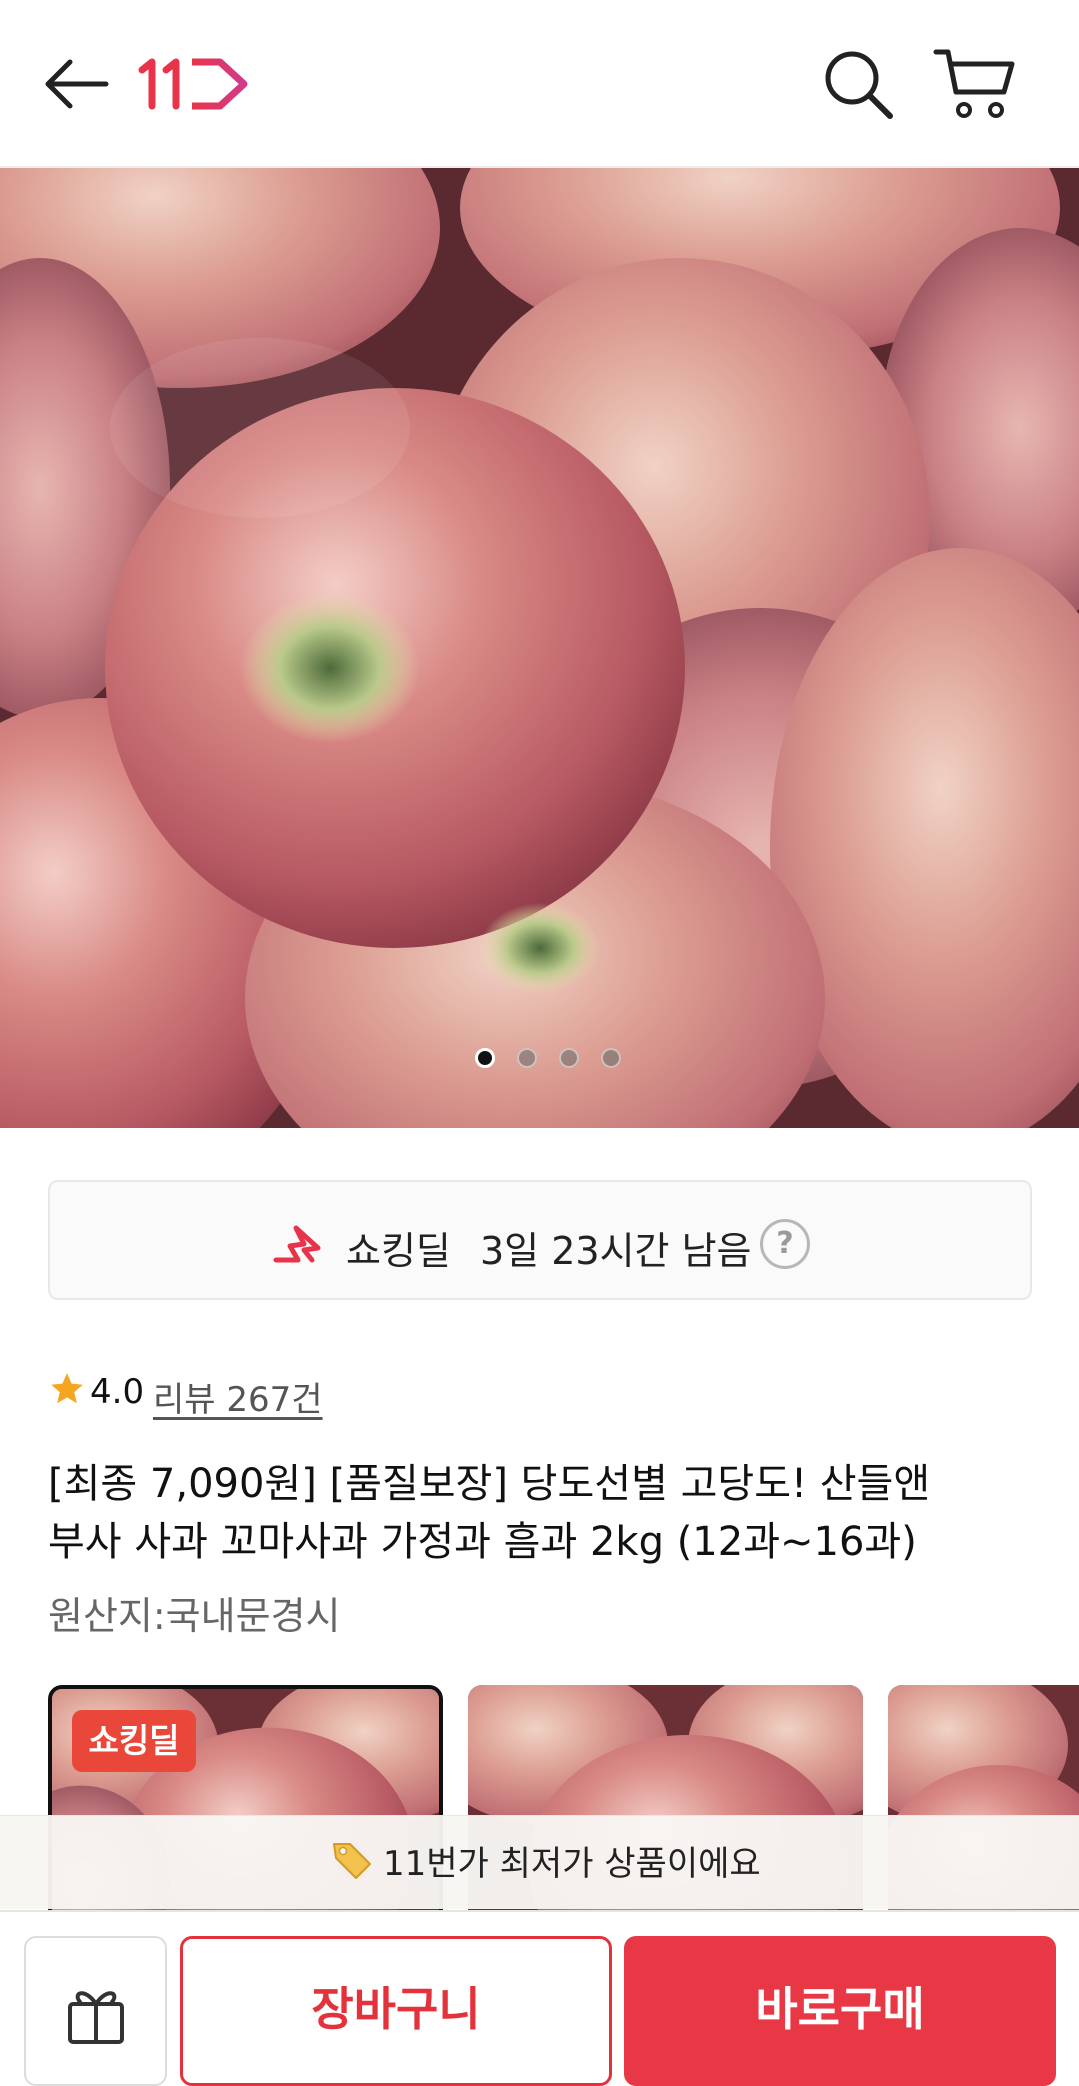  Describe the element at coordinates (975, 84) in the screenshot. I see `cart-icon` at that location.